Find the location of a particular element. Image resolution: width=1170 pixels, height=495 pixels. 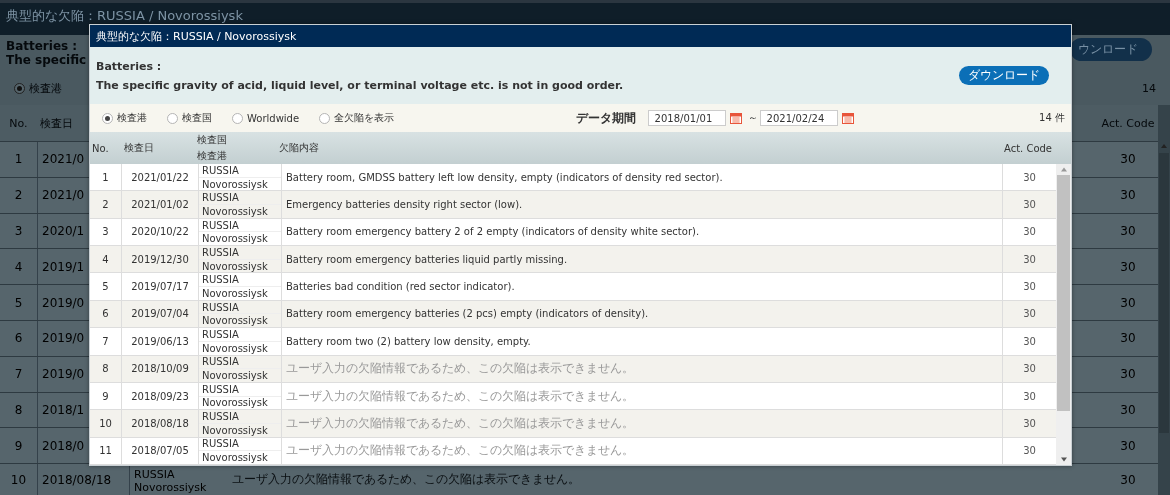

table-cell: Battery room two (2) battery low density, empty. is located at coordinates (642, 341).